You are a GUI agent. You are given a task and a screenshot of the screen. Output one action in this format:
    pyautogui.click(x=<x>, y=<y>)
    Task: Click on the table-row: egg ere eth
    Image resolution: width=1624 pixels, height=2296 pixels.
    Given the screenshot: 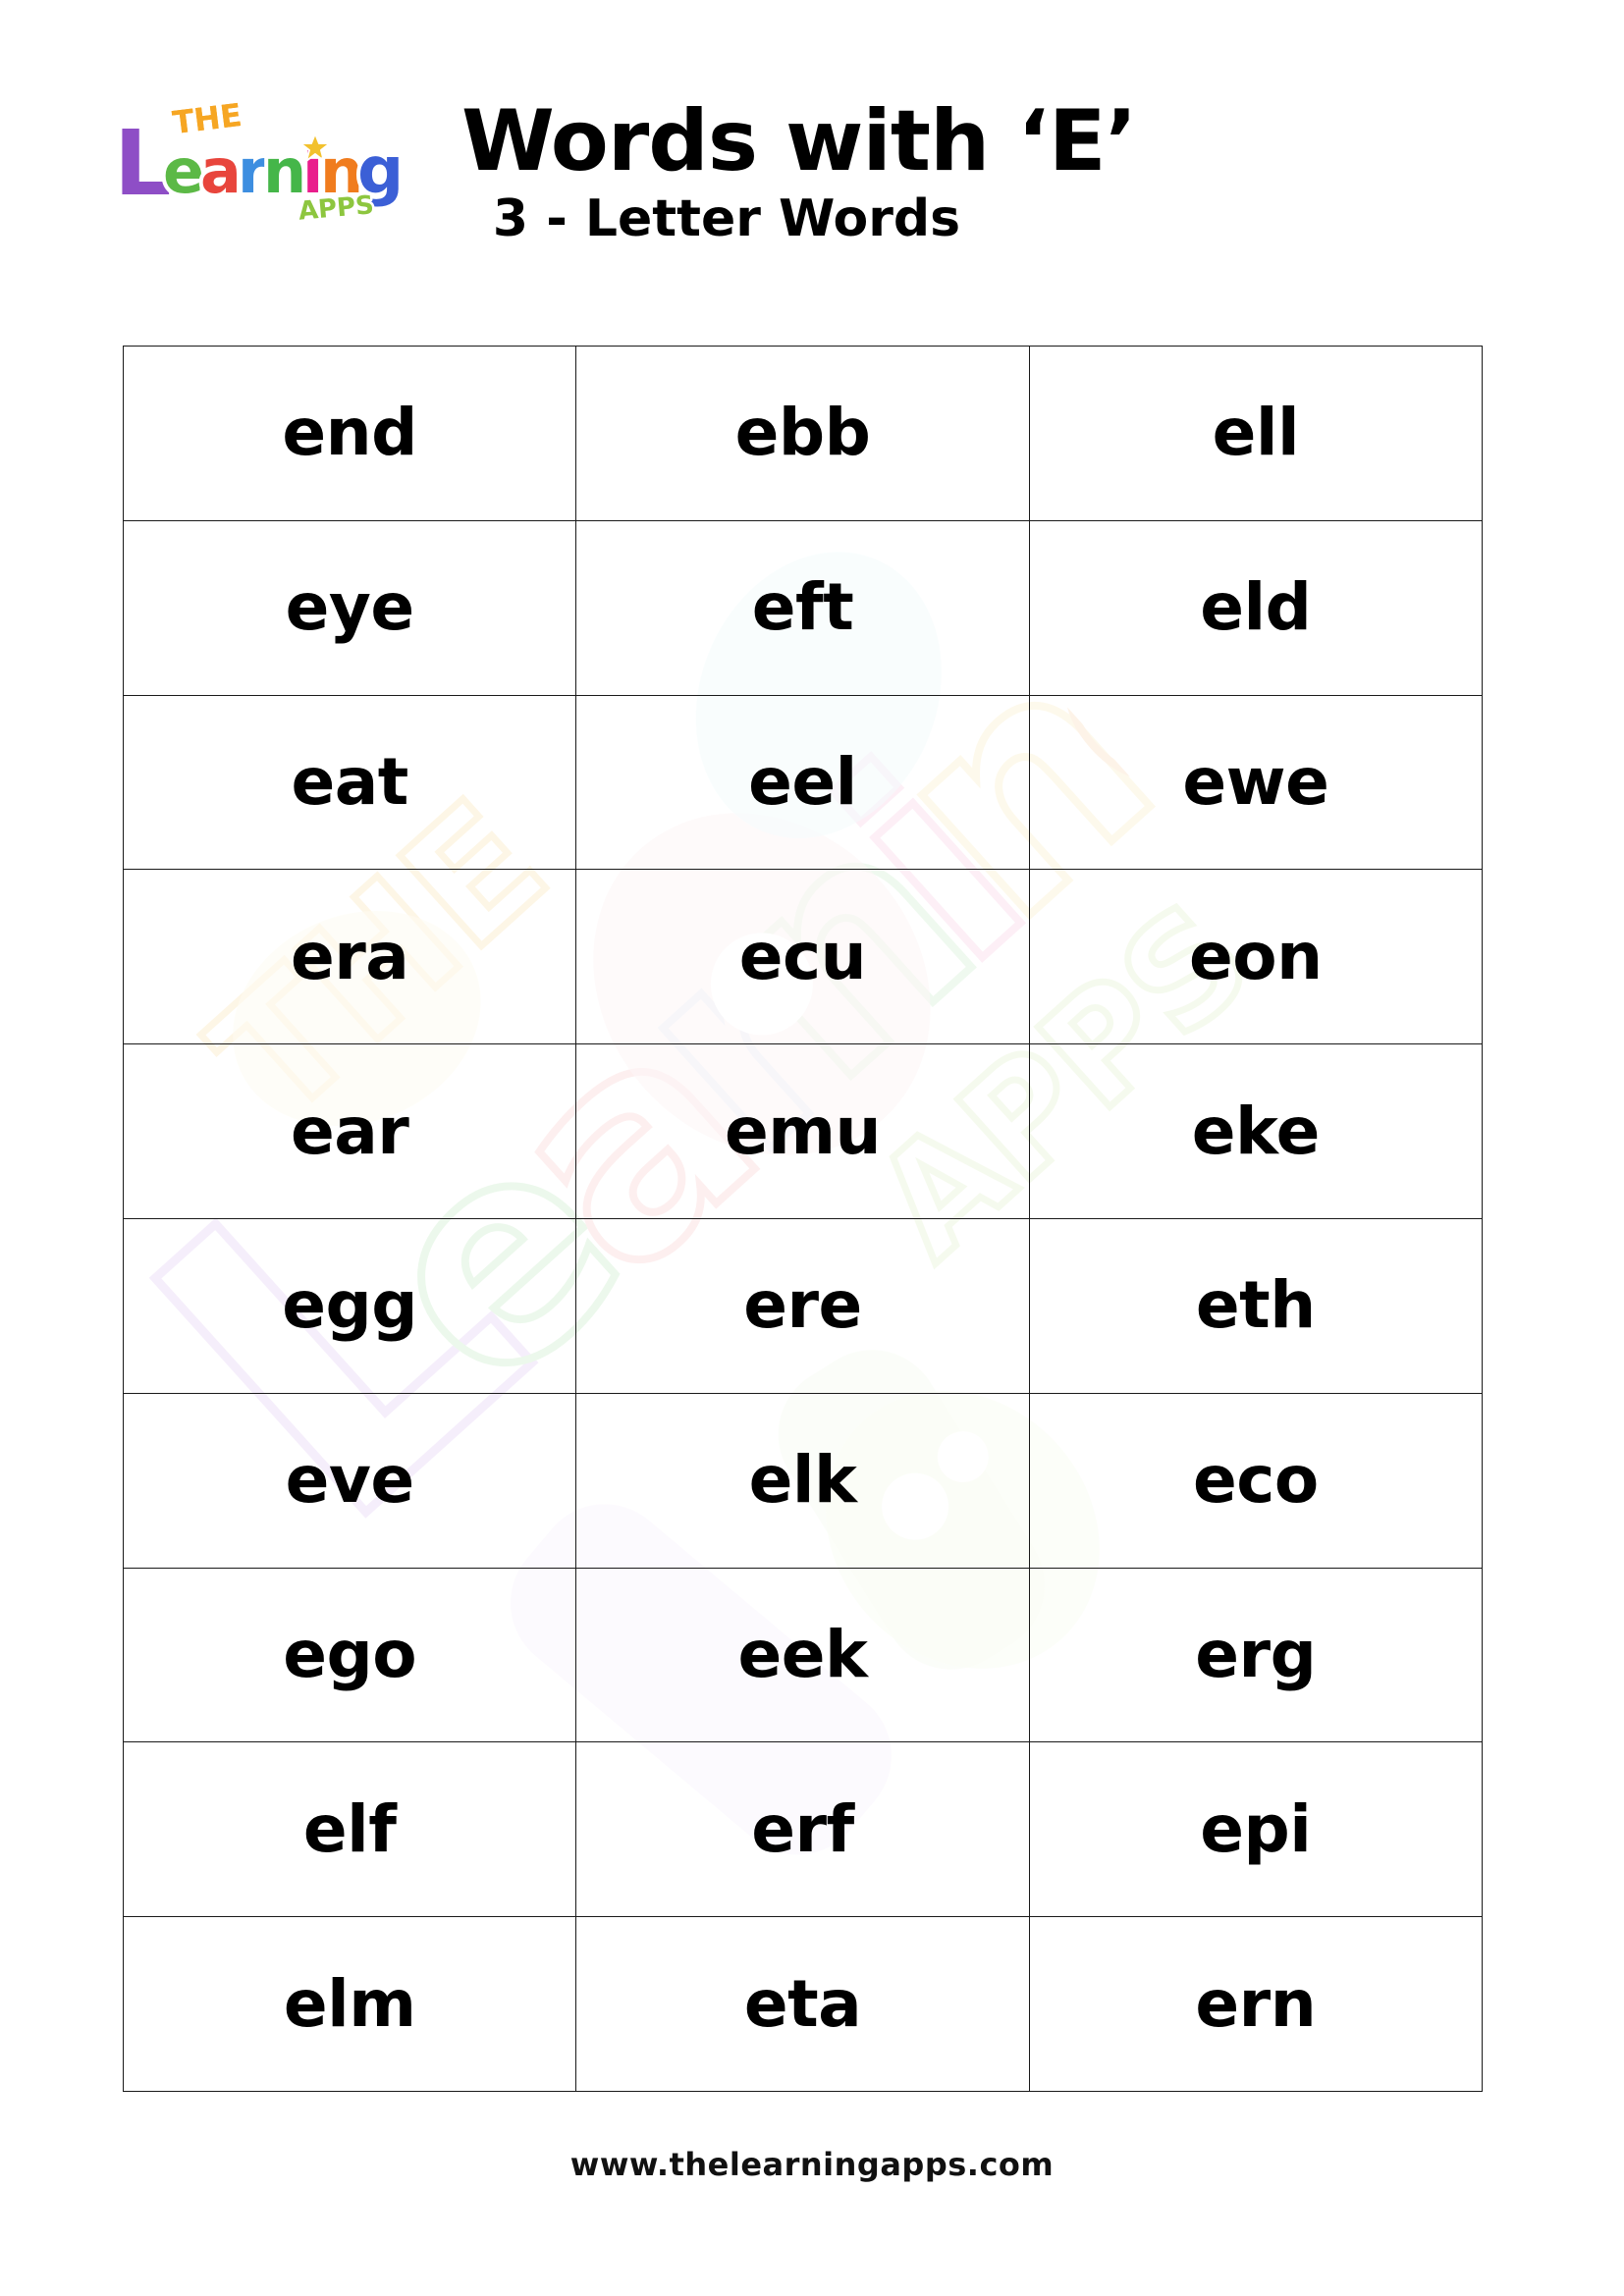 What is the action you would take?
    pyautogui.click(x=803, y=1306)
    